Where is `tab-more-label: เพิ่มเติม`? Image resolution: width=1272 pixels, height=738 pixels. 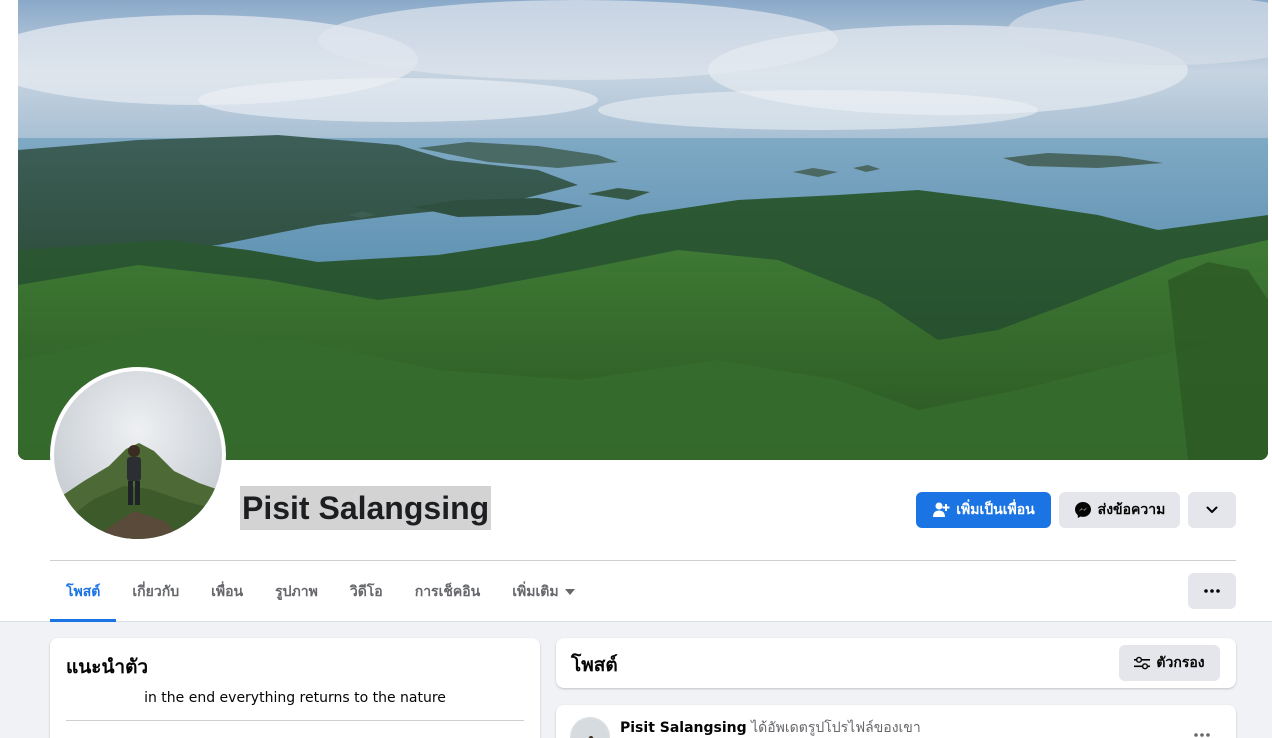 tab-more-label: เพิ่มเติม is located at coordinates (535, 591).